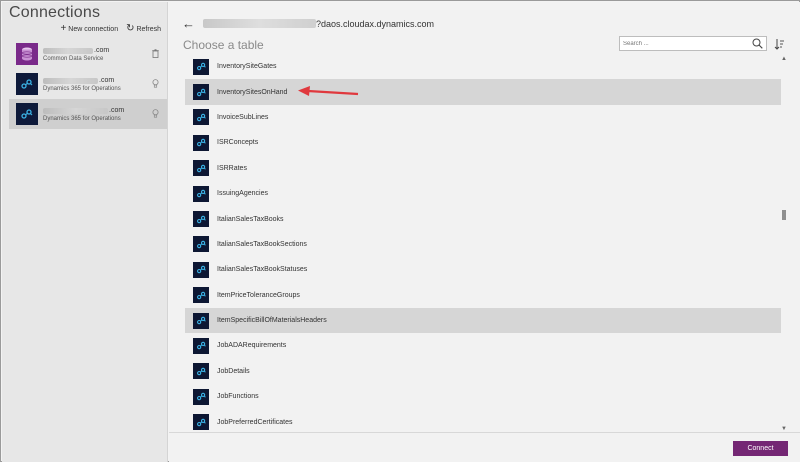  I want to click on annotation-arrow-icon, so click(328, 91).